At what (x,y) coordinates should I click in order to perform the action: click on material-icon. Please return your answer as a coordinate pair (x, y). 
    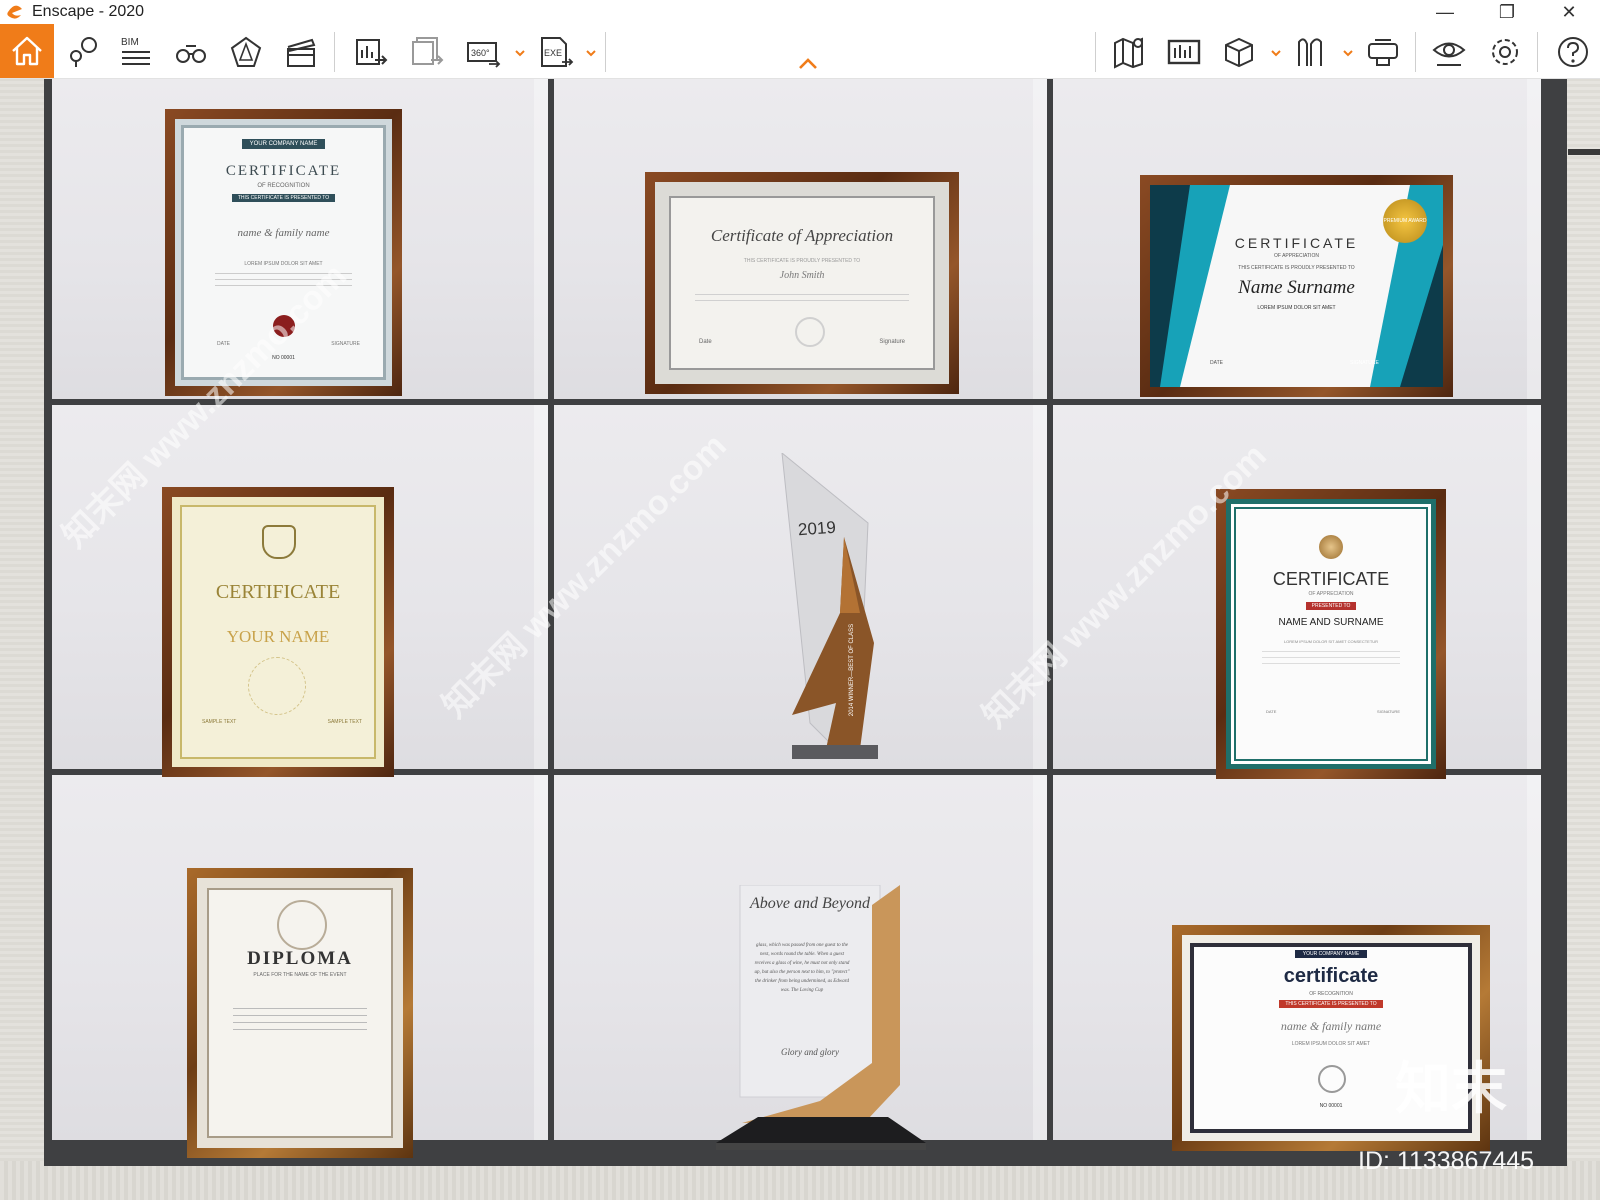
    Looking at the image, I should click on (1310, 52).